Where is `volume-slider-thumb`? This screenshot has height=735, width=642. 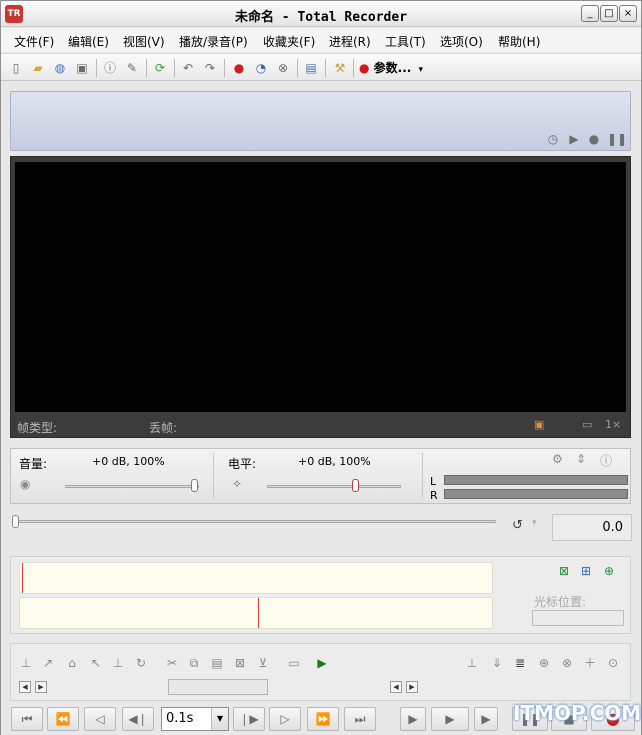 volume-slider-thumb is located at coordinates (194, 485).